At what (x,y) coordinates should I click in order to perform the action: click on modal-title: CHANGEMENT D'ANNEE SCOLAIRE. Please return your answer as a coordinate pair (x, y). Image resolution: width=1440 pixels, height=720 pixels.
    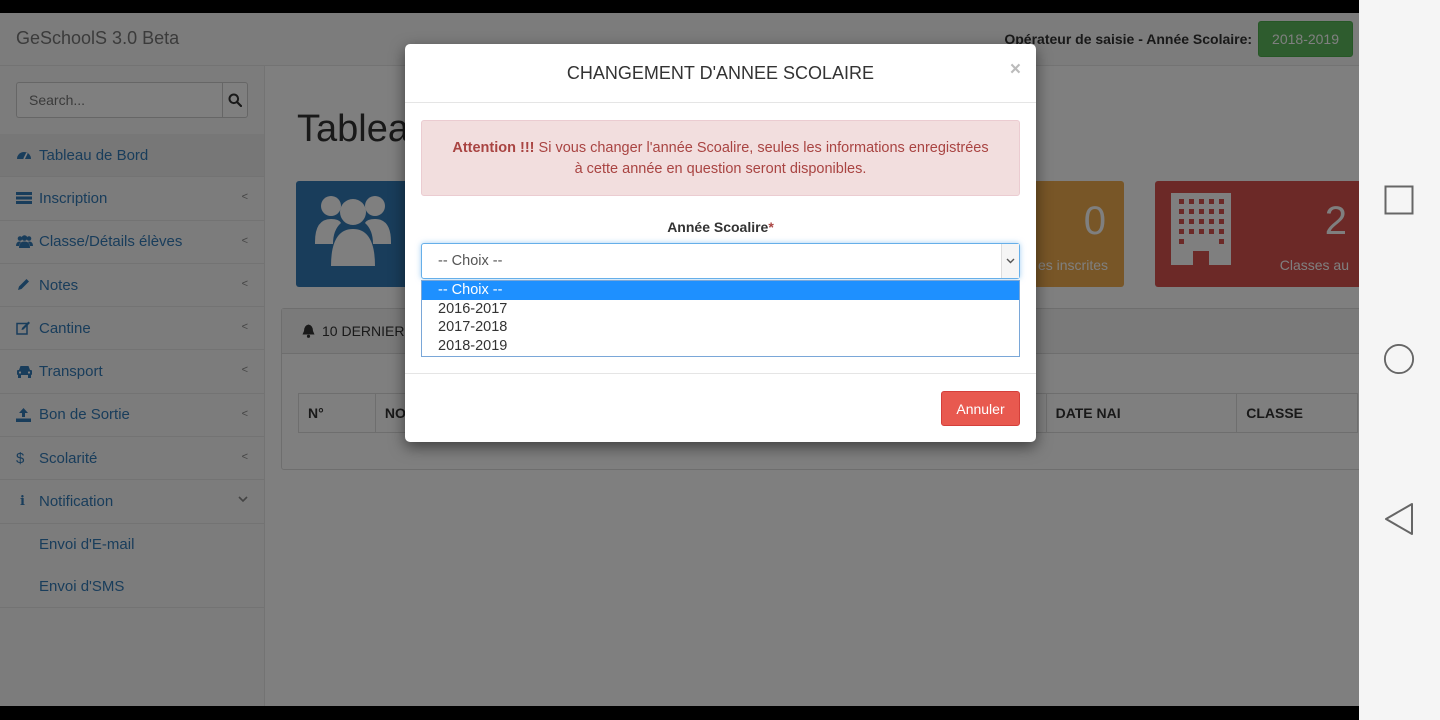
    Looking at the image, I should click on (720, 73).